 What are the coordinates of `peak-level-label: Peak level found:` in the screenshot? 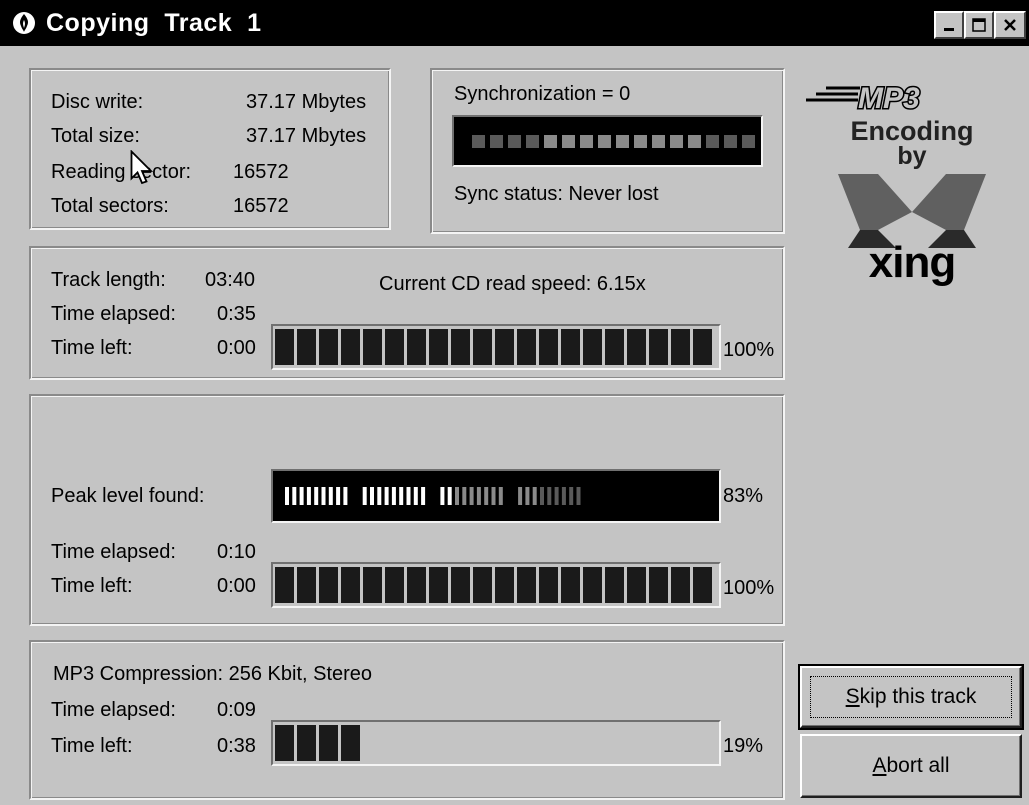 It's located at (128, 496).